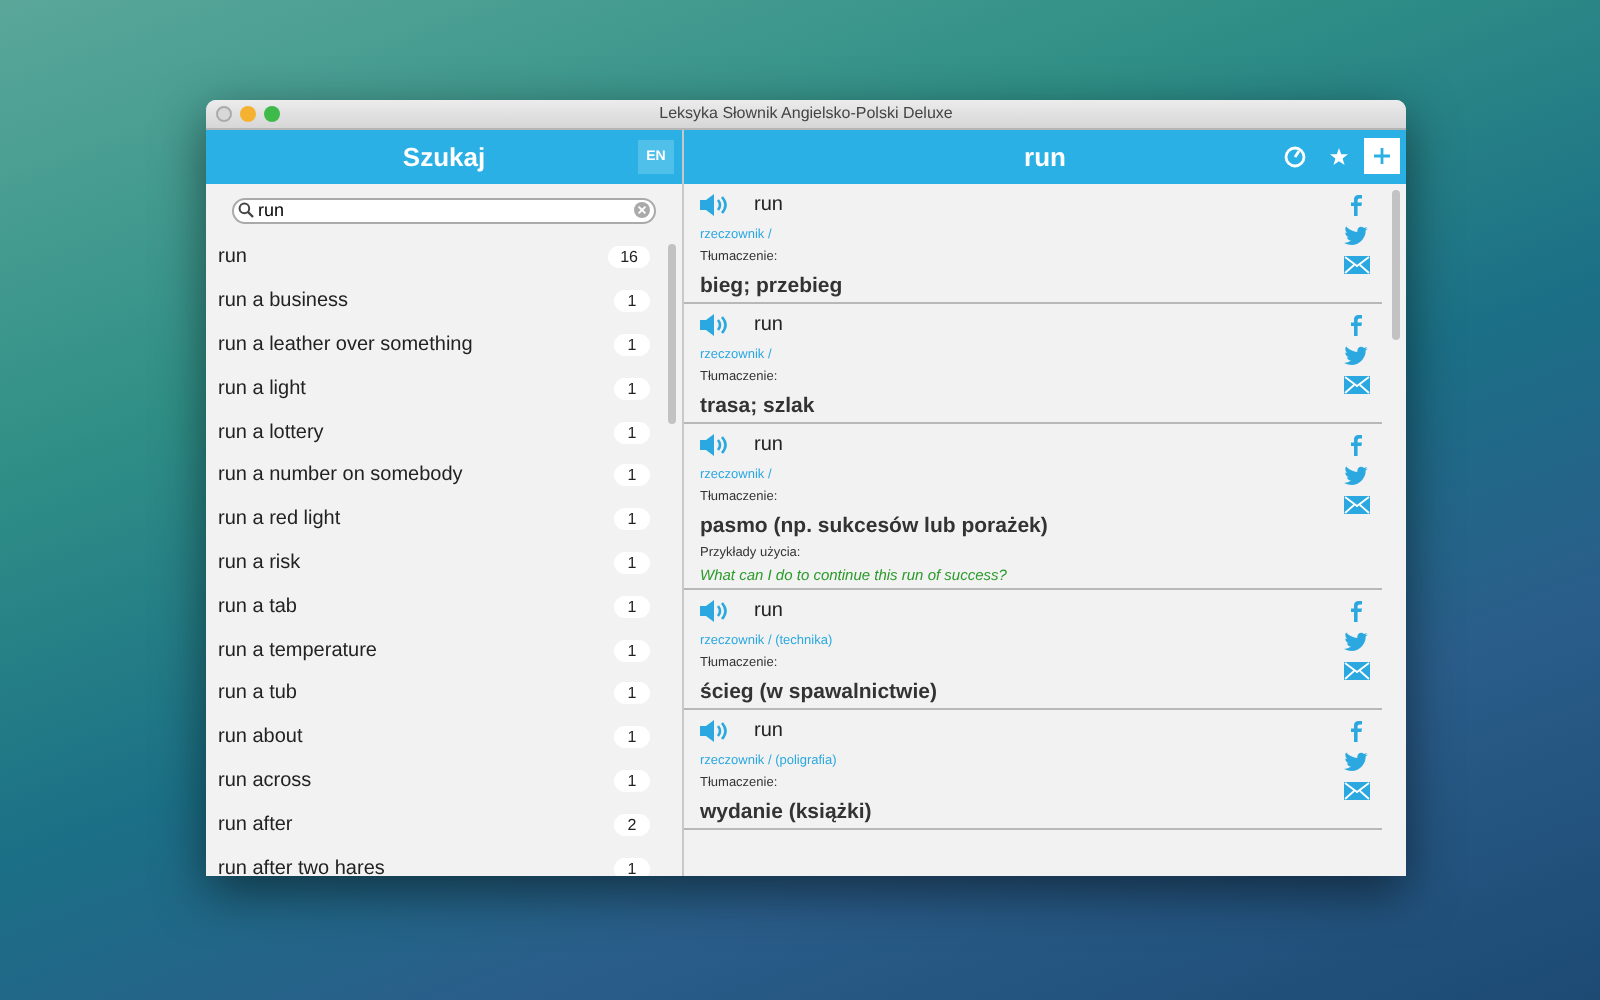  Describe the element at coordinates (444, 157) in the screenshot. I see `panel-title: Szukaj` at that location.